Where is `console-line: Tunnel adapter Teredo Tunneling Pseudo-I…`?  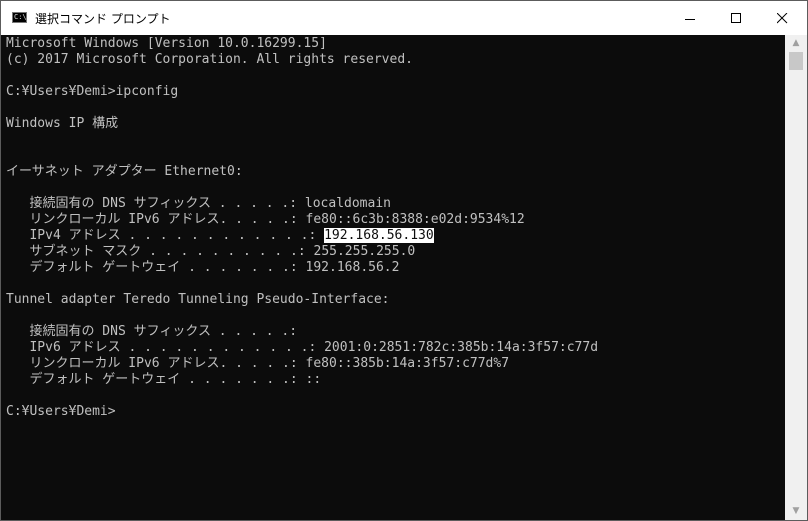 console-line: Tunnel adapter Teredo Tunneling Pseudo-I… is located at coordinates (198, 299).